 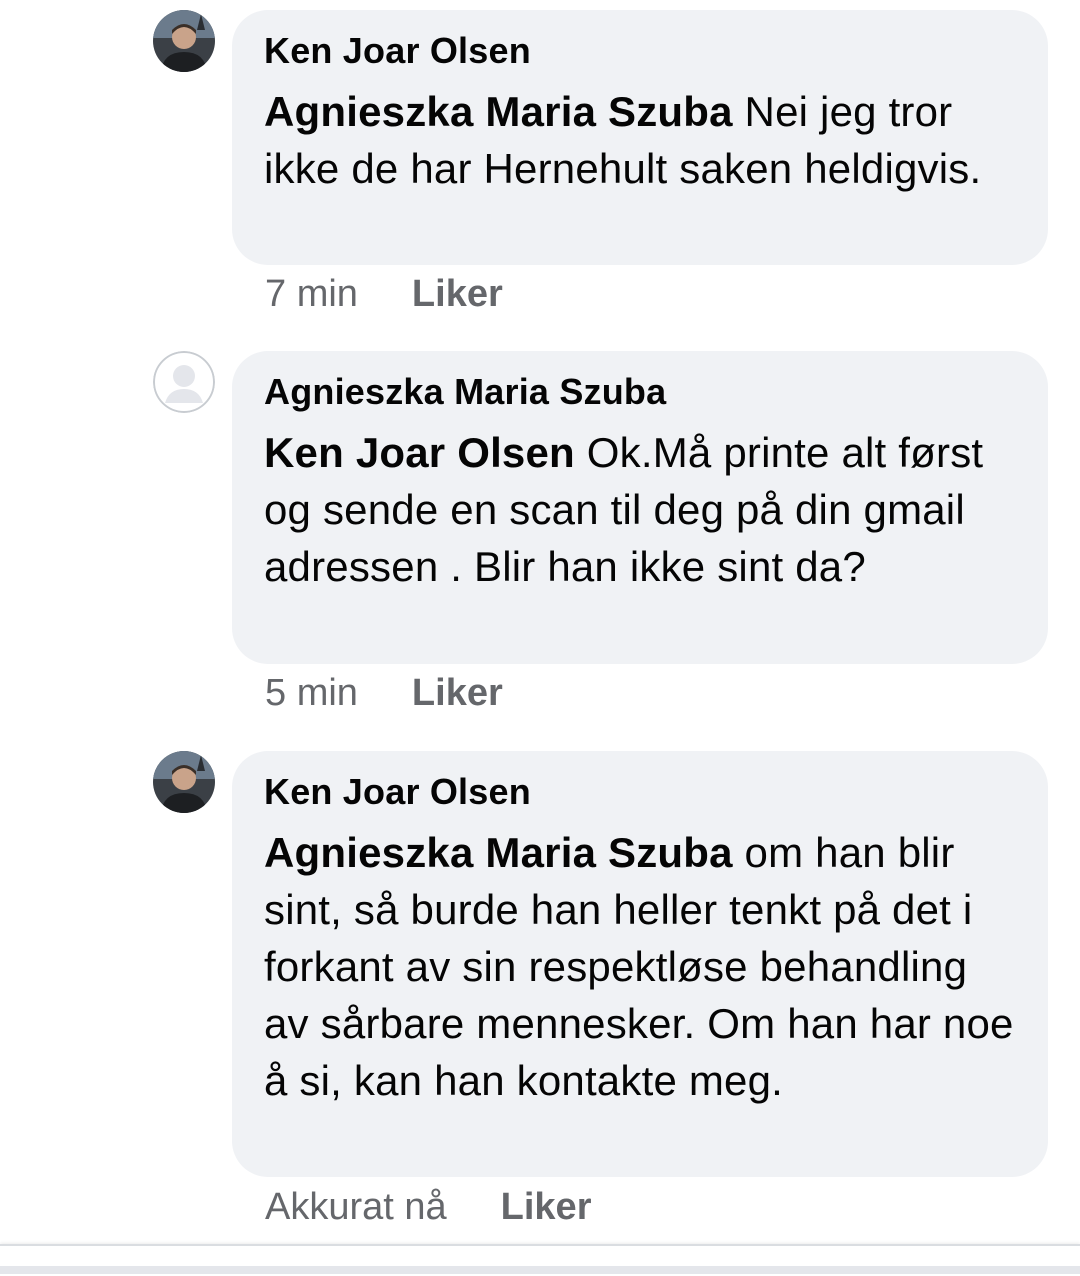 What do you see at coordinates (540, 1270) in the screenshot?
I see `screen-bottom-edge` at bounding box center [540, 1270].